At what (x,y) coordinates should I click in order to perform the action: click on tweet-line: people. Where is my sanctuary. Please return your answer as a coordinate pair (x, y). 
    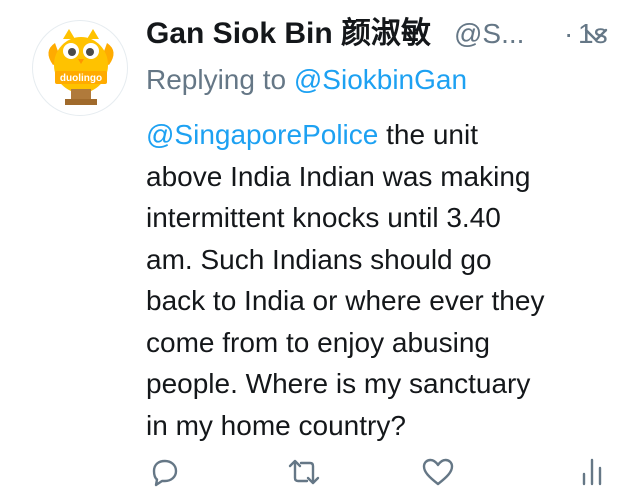
    Looking at the image, I should click on (338, 383).